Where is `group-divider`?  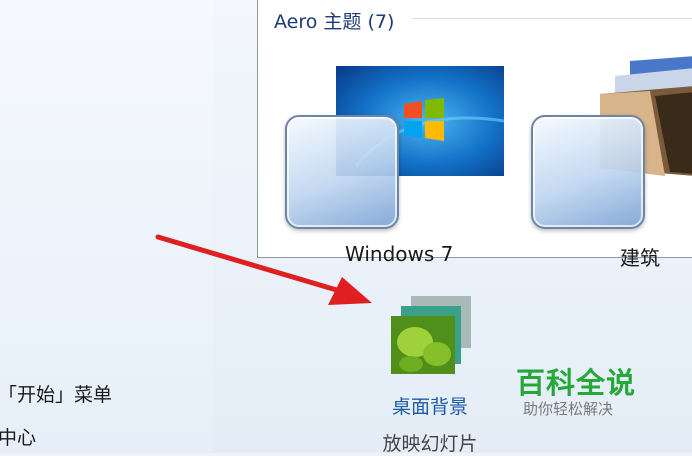
group-divider is located at coordinates (552, 18).